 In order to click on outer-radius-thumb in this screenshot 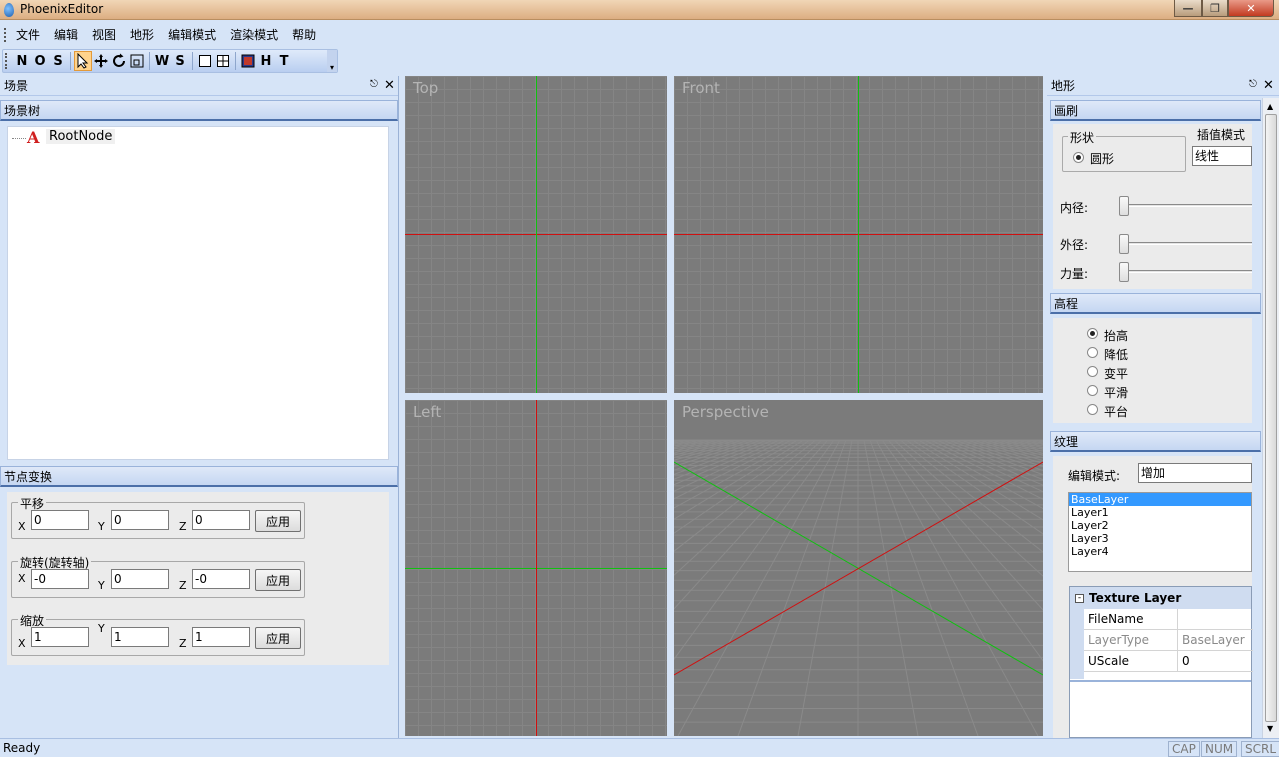, I will do `click(1124, 244)`.